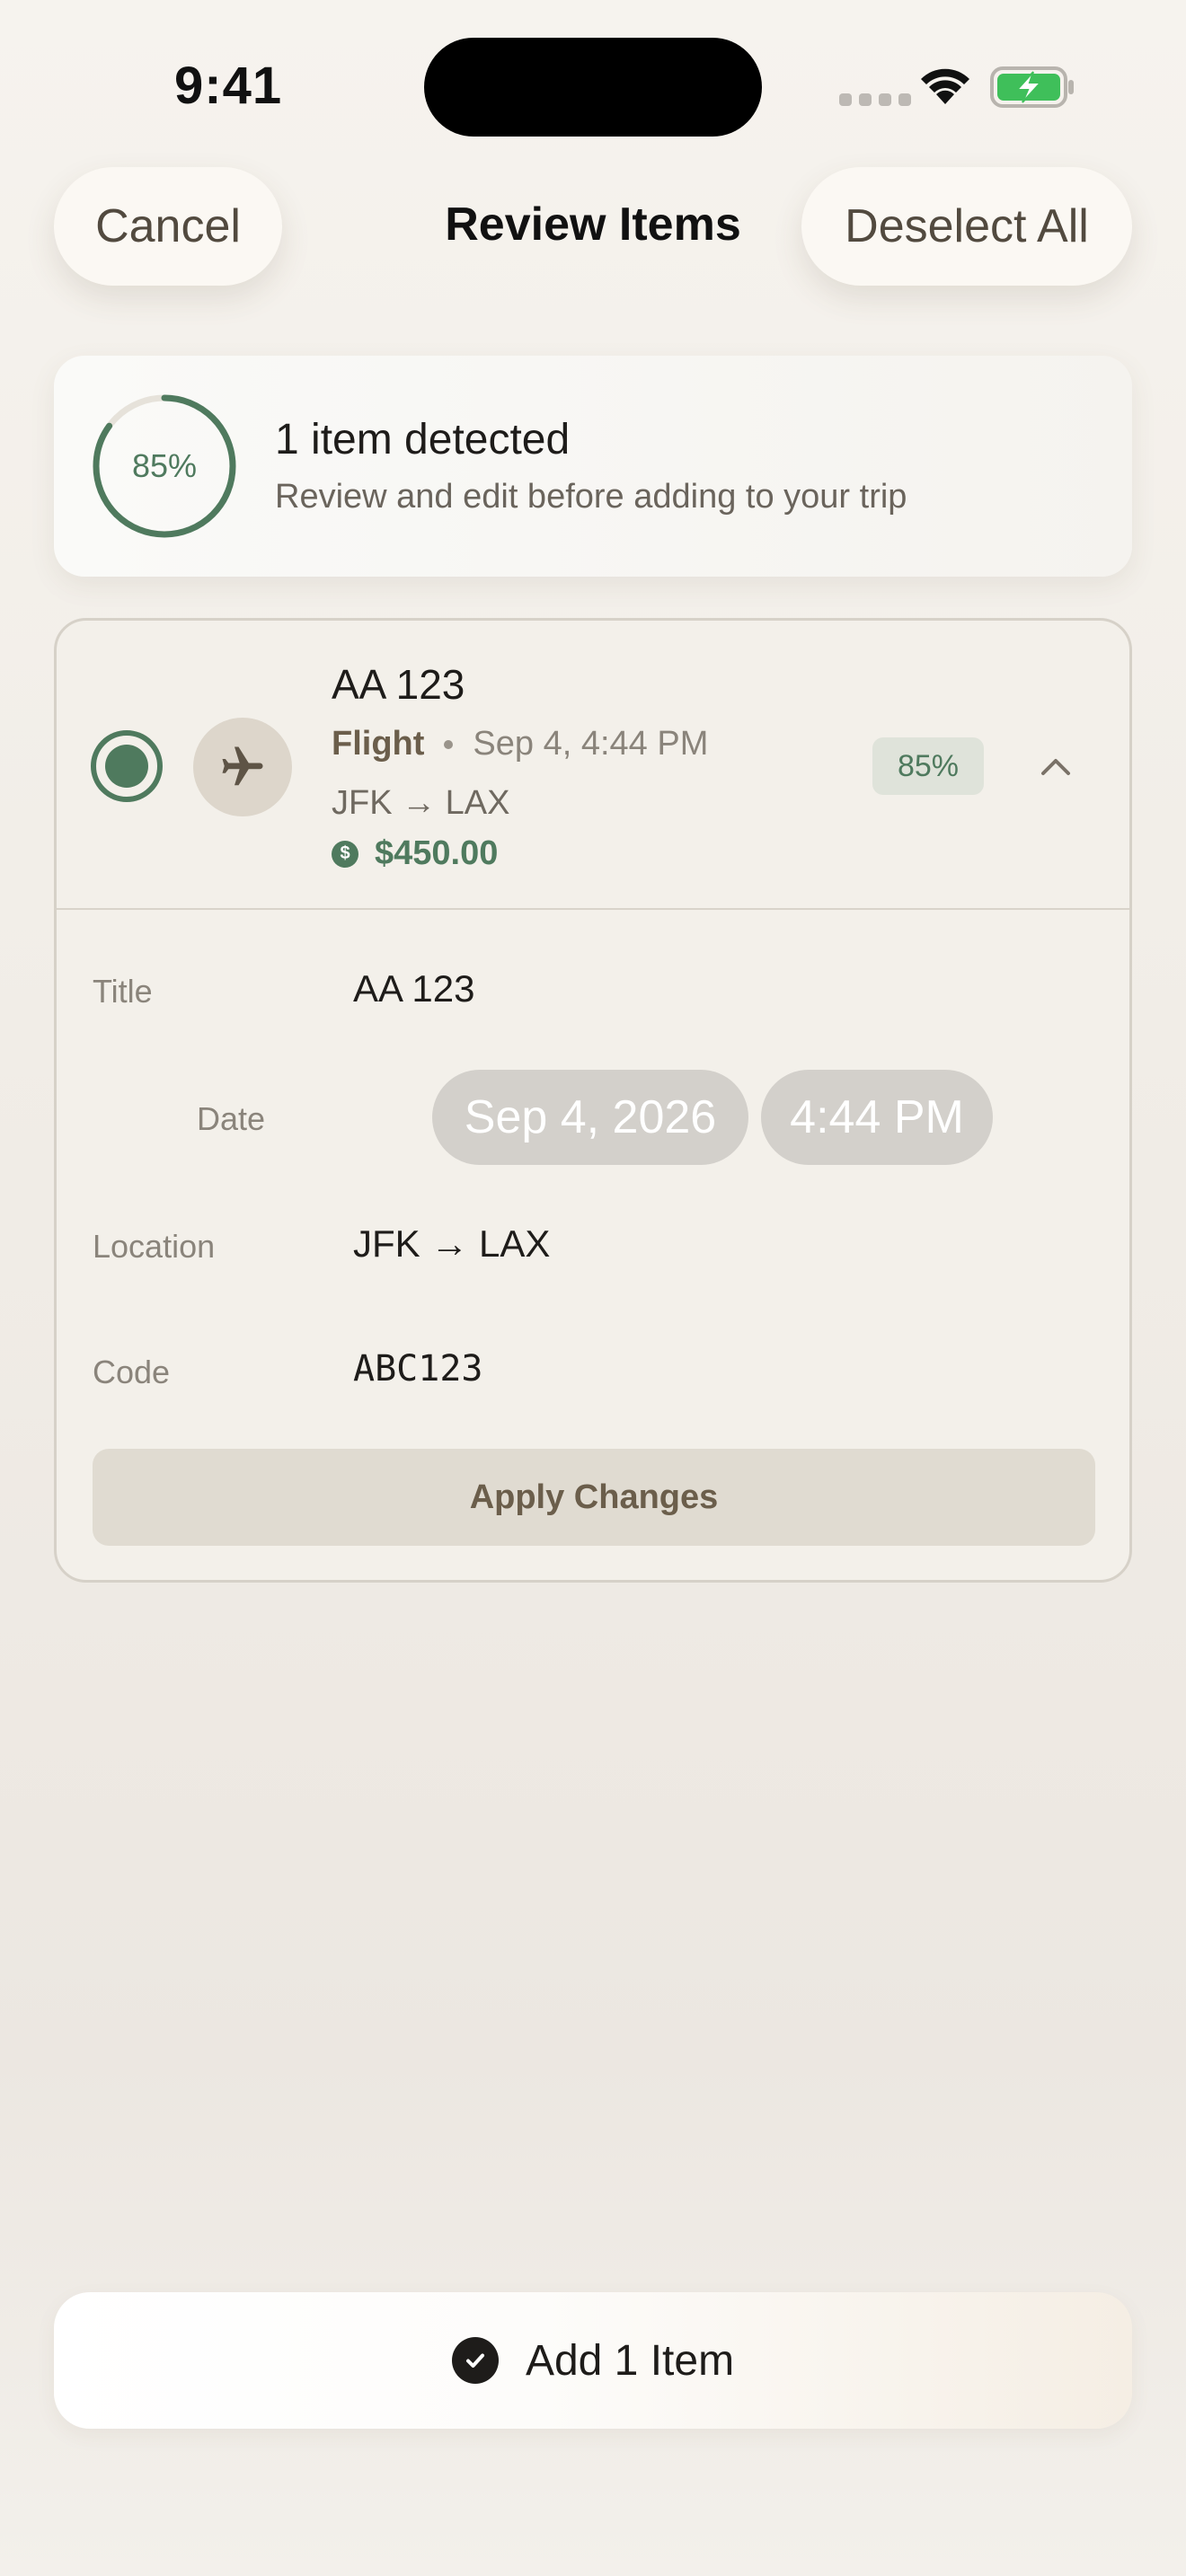 Image resolution: width=1186 pixels, height=2576 pixels. I want to click on code-label: Code, so click(132, 1372).